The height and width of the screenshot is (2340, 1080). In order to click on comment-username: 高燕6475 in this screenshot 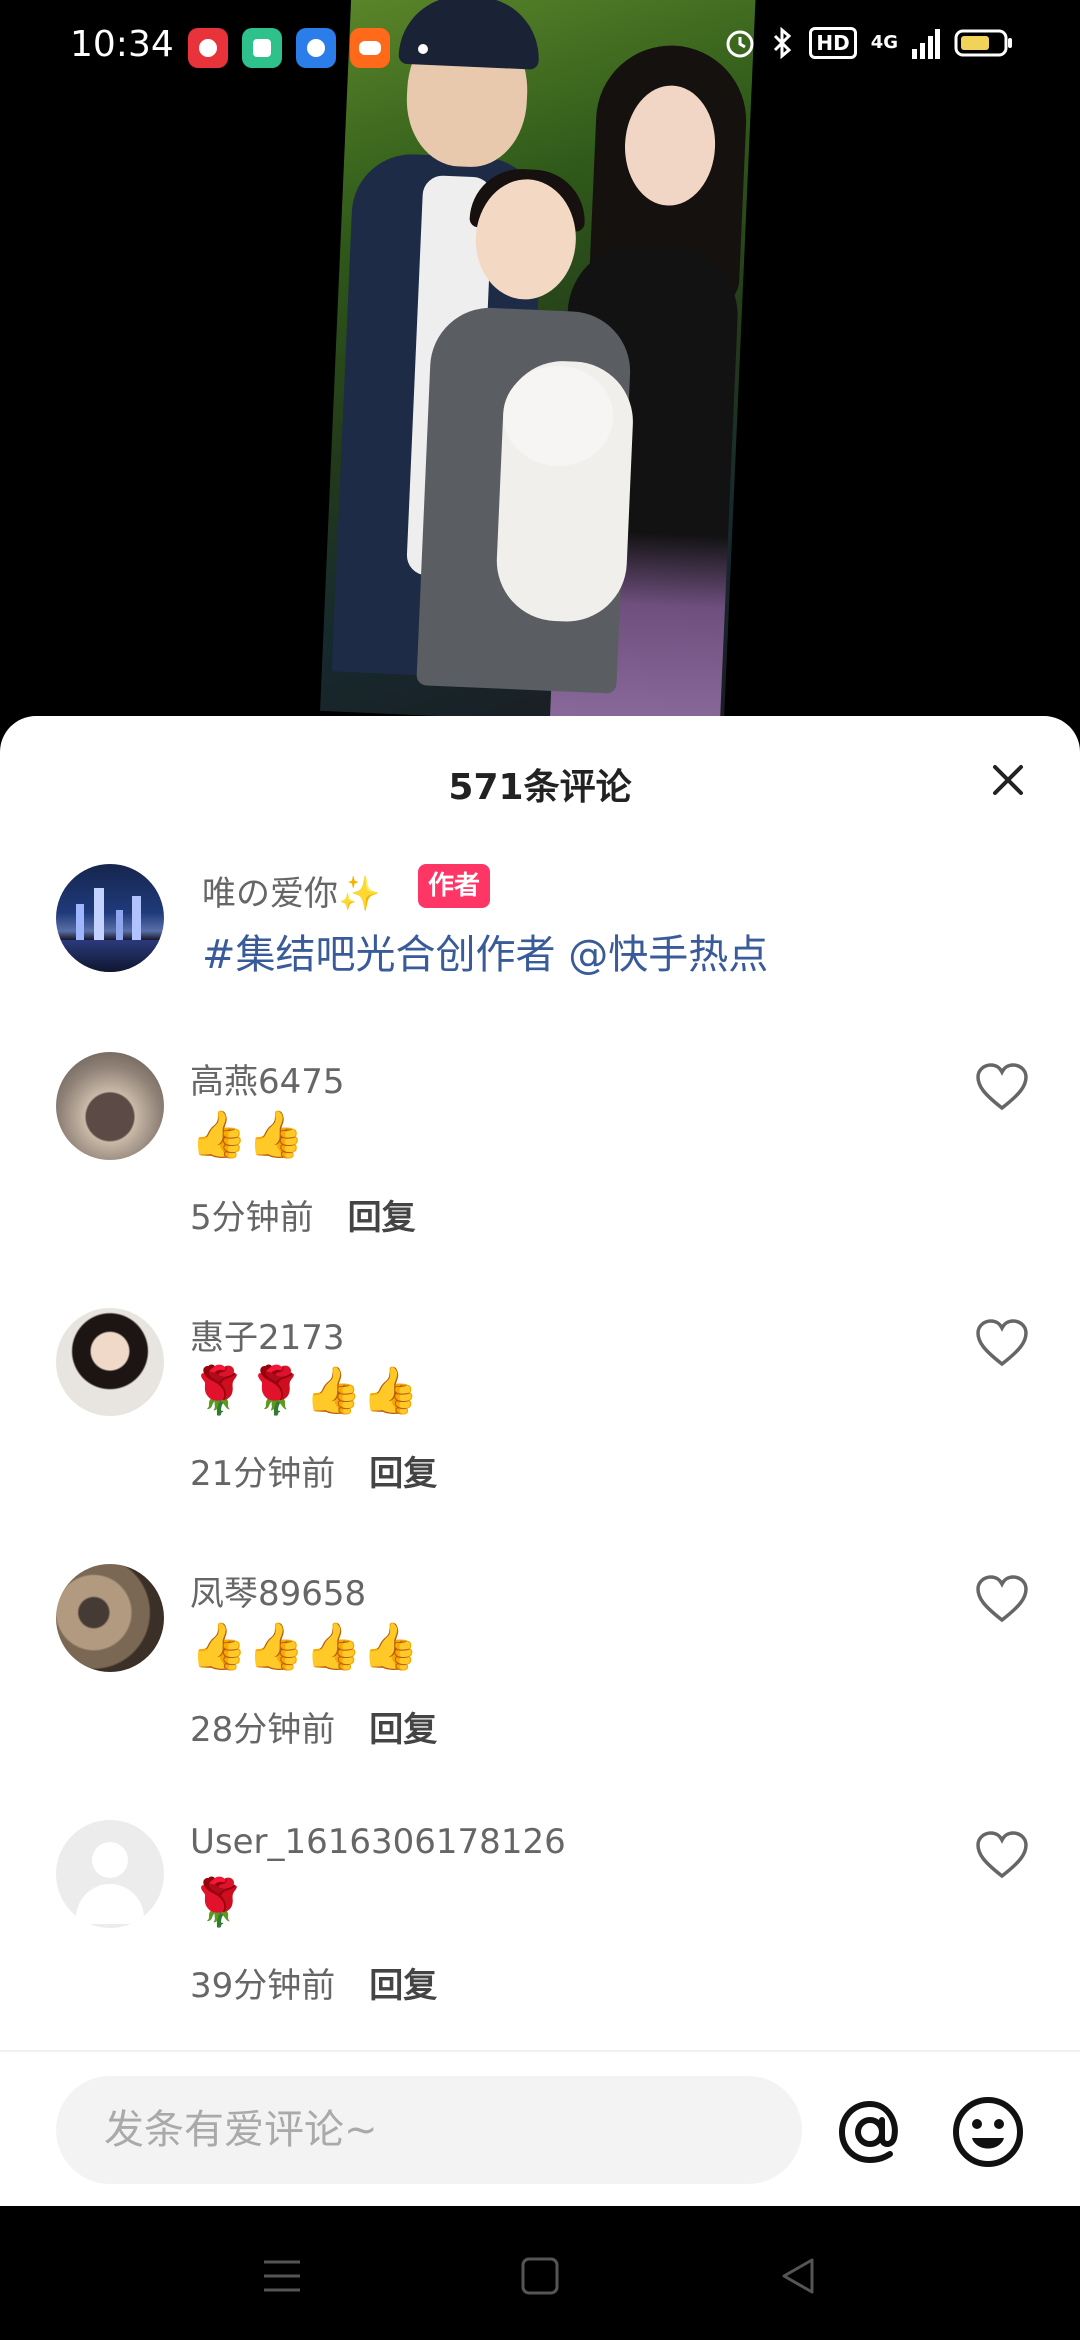, I will do `click(267, 1078)`.